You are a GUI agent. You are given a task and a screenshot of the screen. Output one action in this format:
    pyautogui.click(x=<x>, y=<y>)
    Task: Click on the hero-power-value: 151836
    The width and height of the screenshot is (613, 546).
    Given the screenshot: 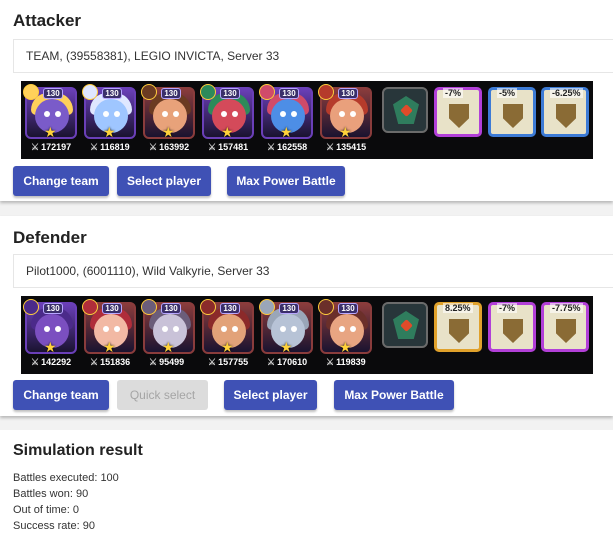 What is the action you would take?
    pyautogui.click(x=115, y=362)
    